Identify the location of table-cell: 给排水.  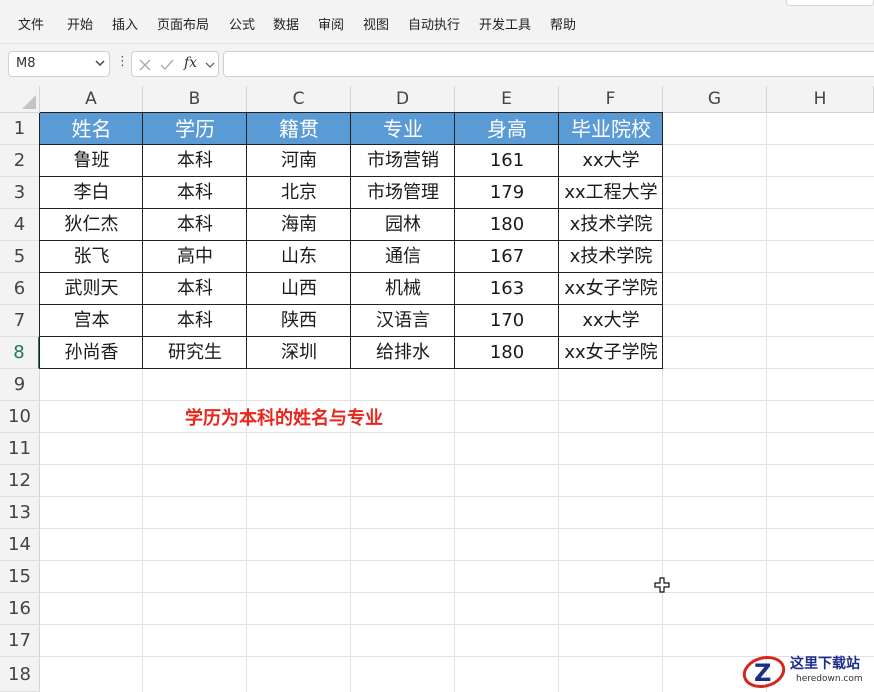
(403, 353).